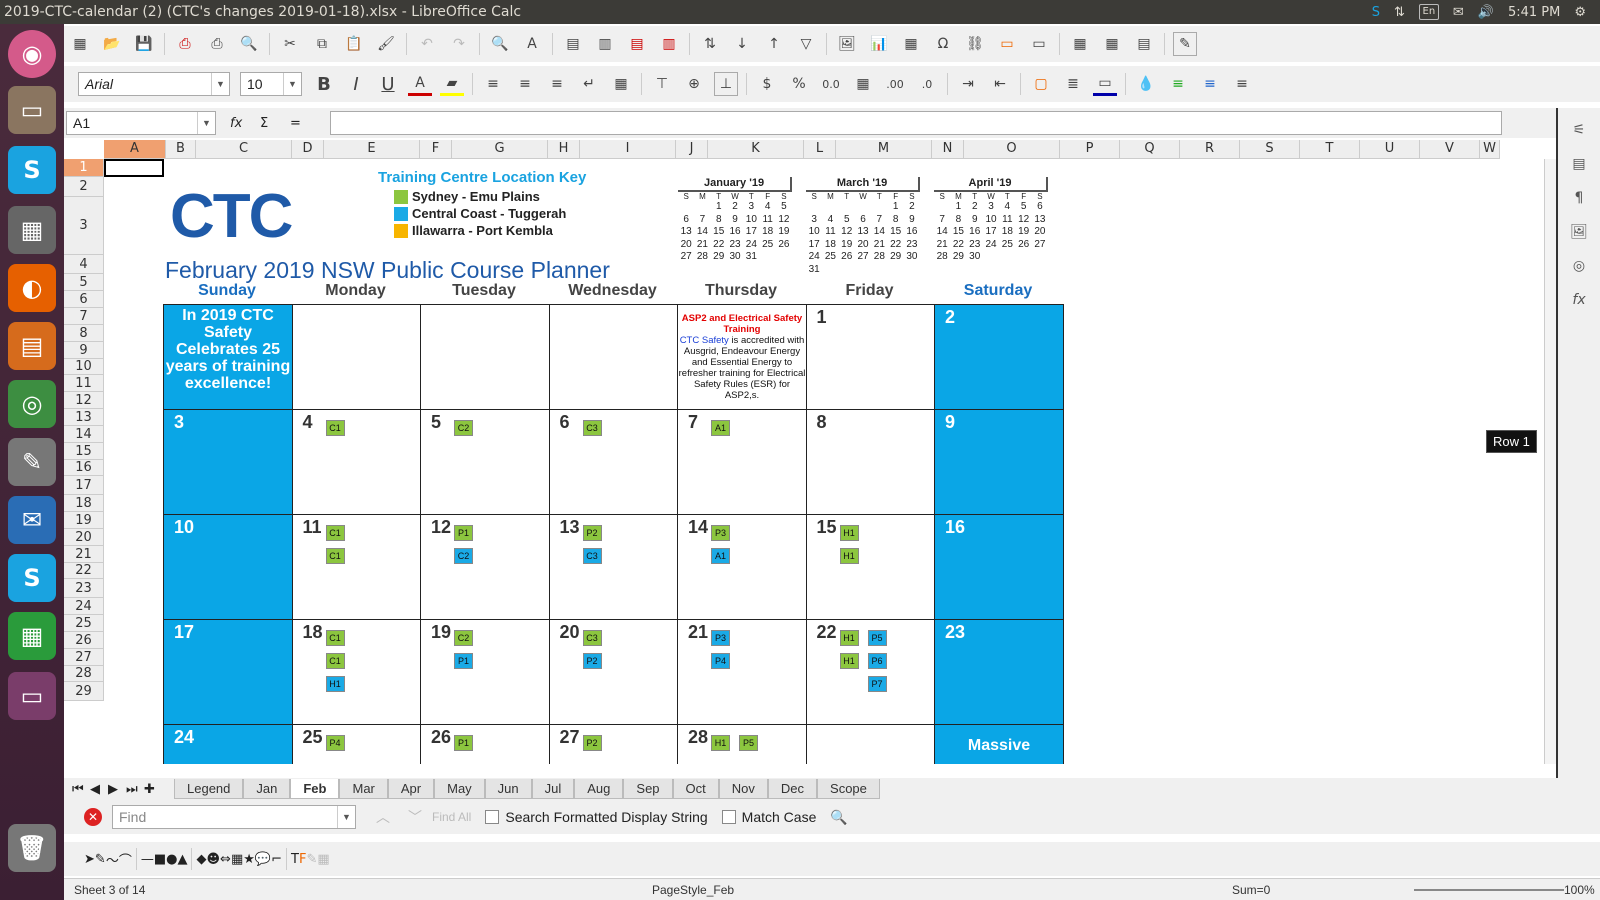 Image resolution: width=1600 pixels, height=900 pixels. Describe the element at coordinates (84, 417) in the screenshot. I see `row-header-13: 13` at that location.